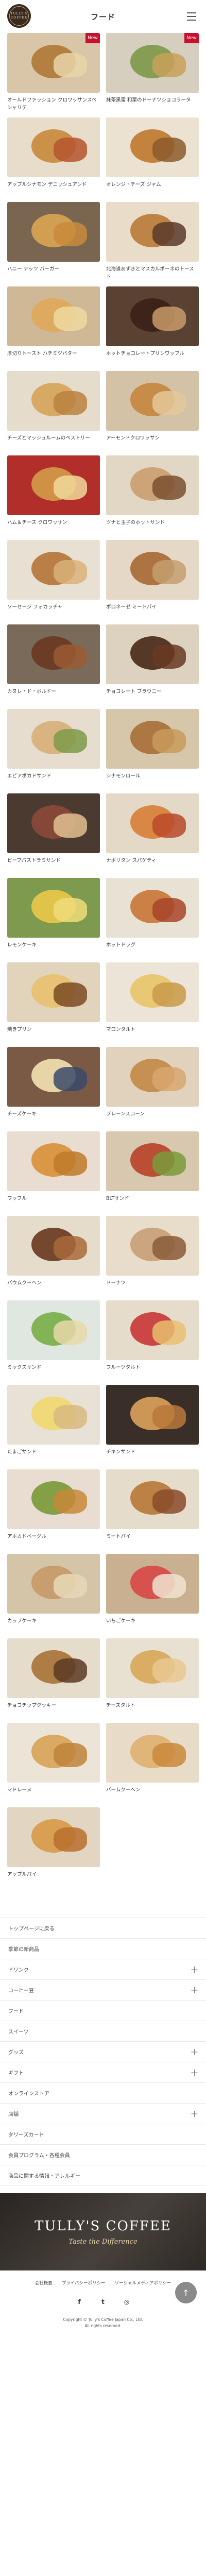  I want to click on category-link: トップページに戻る, so click(103, 1928).